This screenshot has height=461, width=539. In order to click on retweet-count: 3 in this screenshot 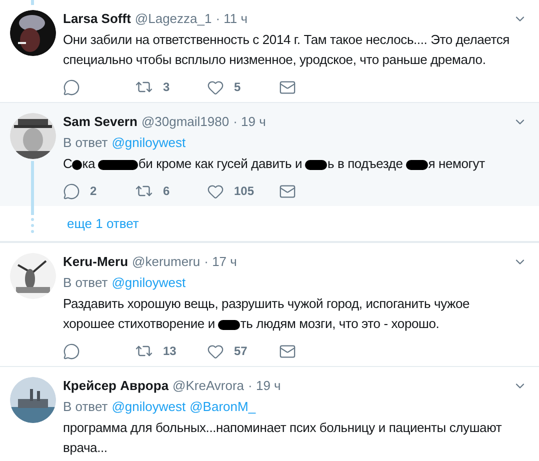, I will do `click(166, 87)`.